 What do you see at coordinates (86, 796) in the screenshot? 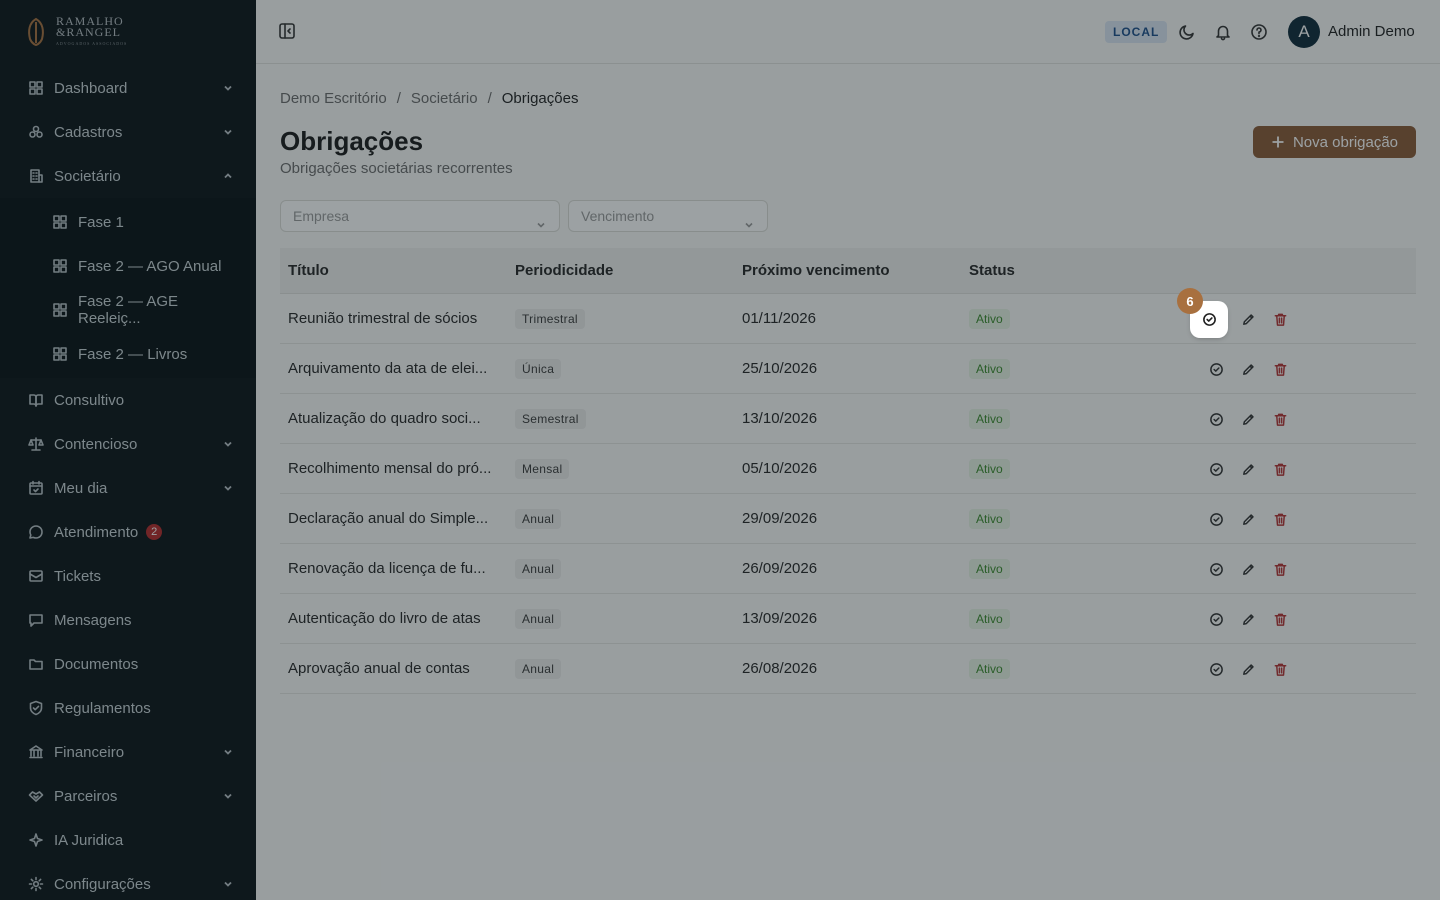
I see `sidebar-item-label: Parceiros` at bounding box center [86, 796].